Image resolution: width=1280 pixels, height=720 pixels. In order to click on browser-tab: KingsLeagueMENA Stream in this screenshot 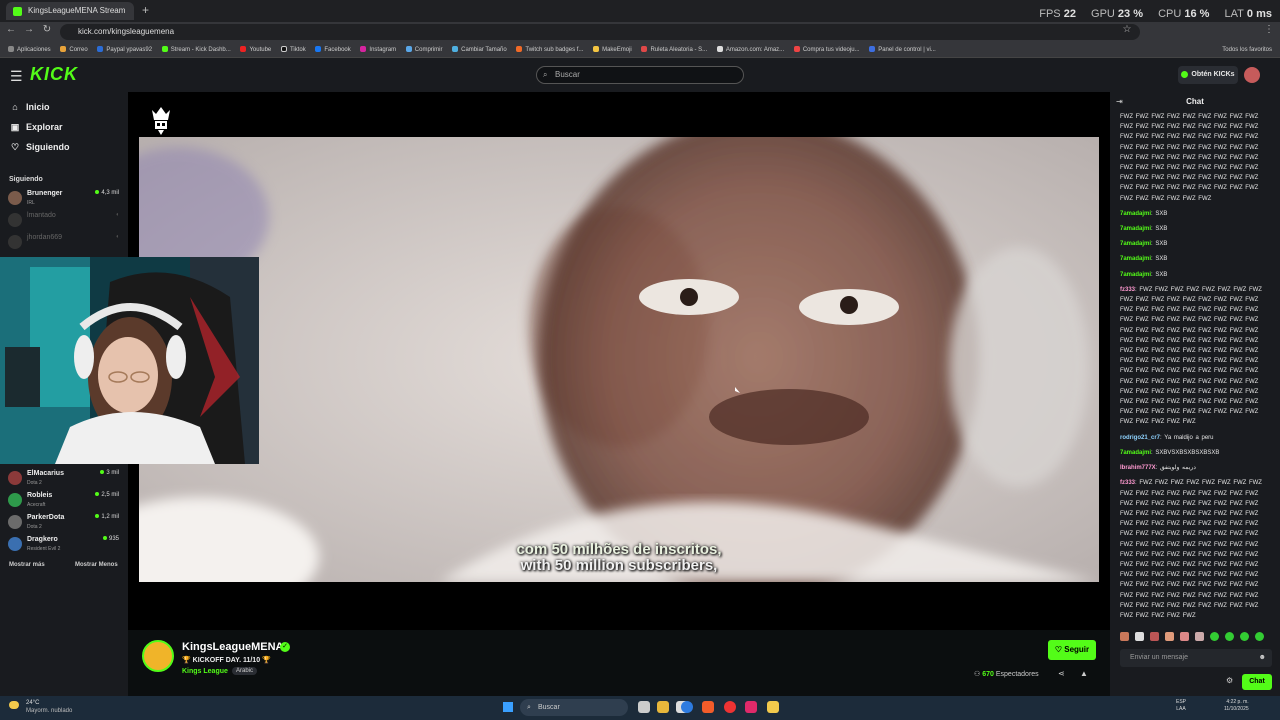, I will do `click(70, 11)`.